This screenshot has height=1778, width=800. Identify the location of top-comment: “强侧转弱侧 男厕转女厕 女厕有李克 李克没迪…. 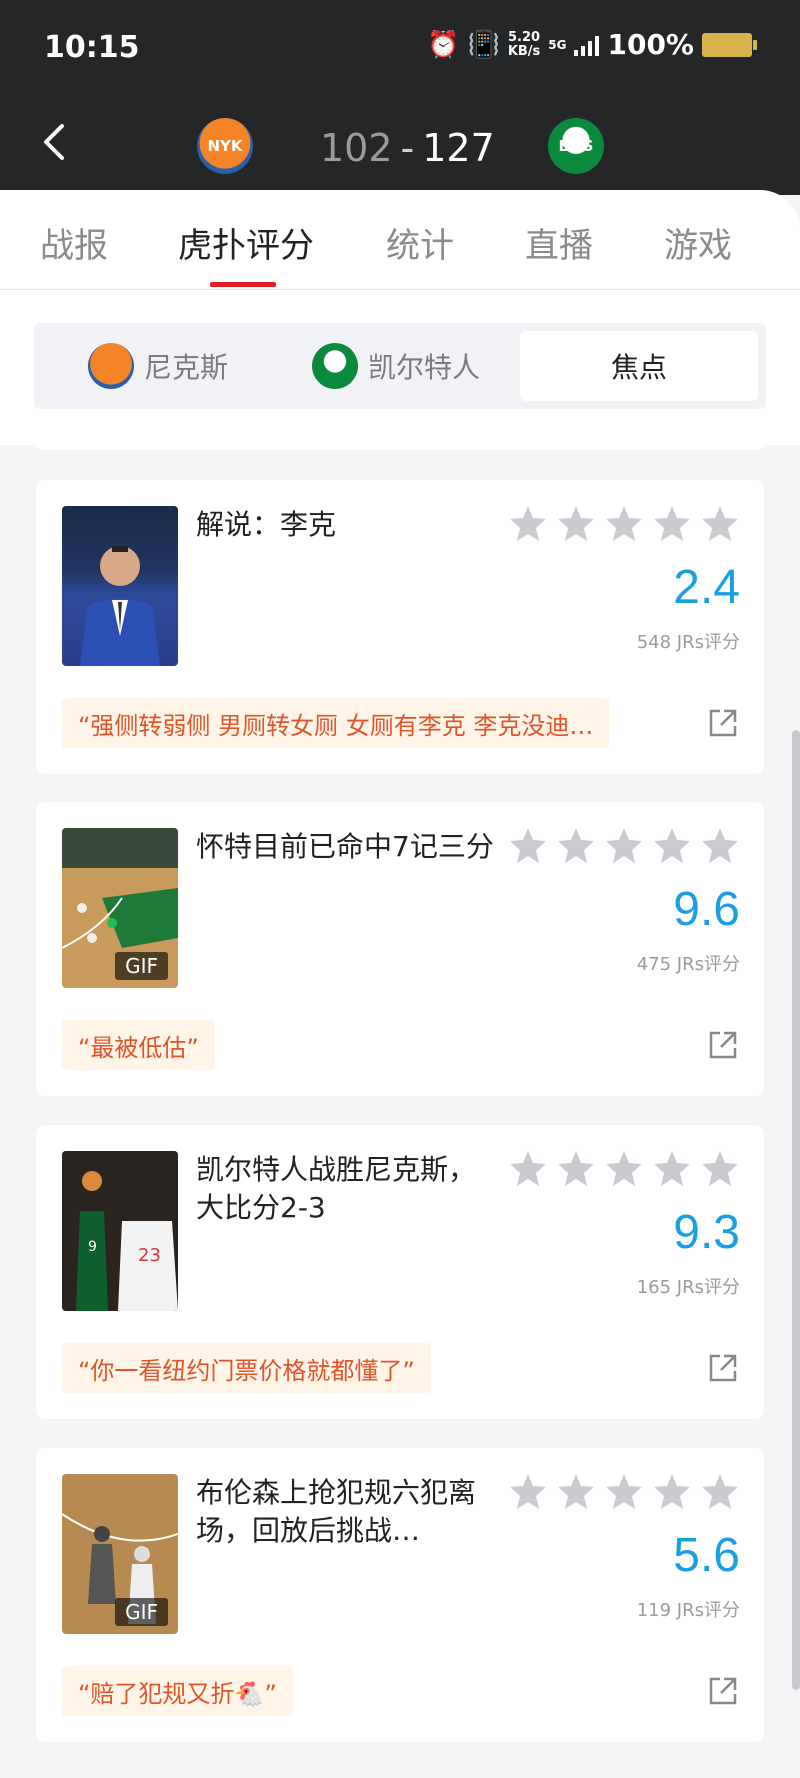
(336, 723).